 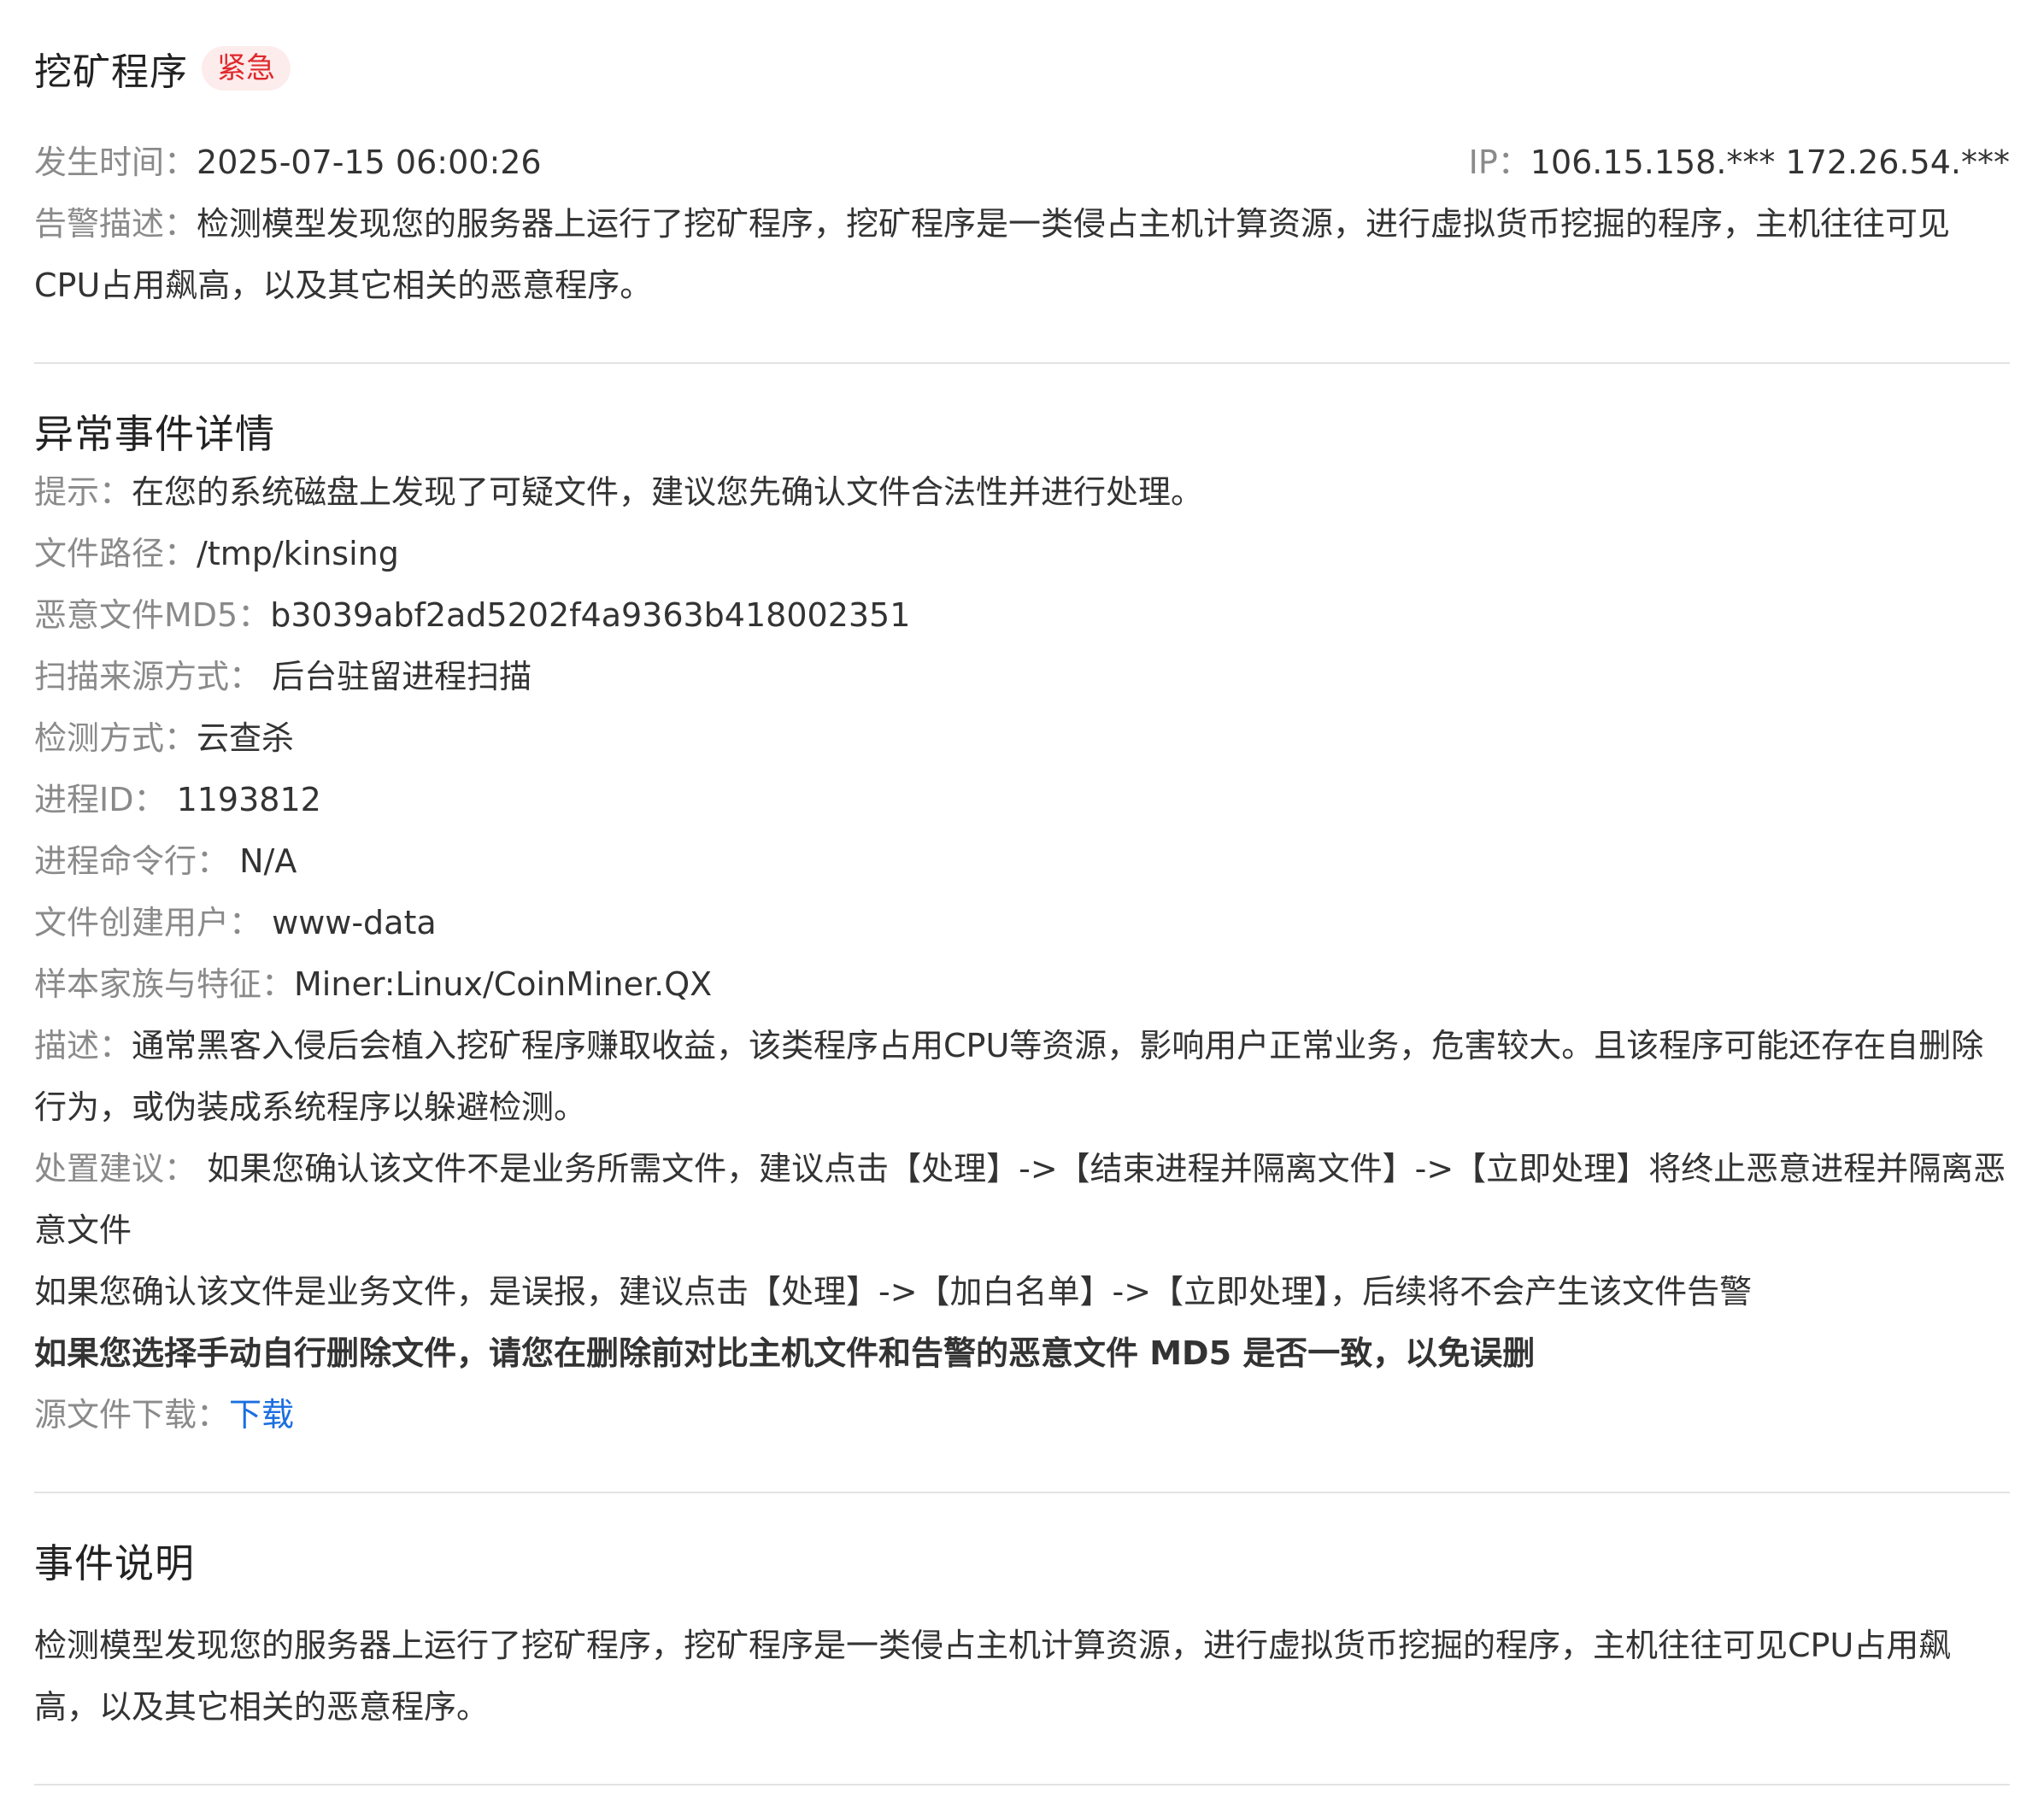 I want to click on alert-title: 挖矿程序, so click(x=111, y=72).